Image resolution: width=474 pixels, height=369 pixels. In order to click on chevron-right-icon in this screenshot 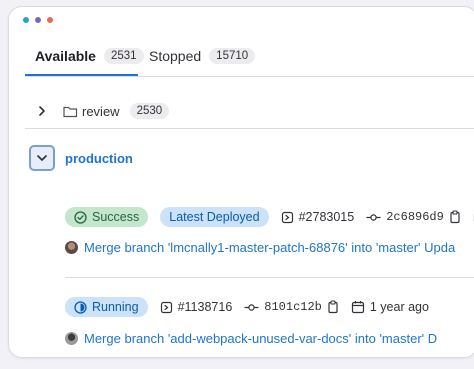, I will do `click(42, 111)`.